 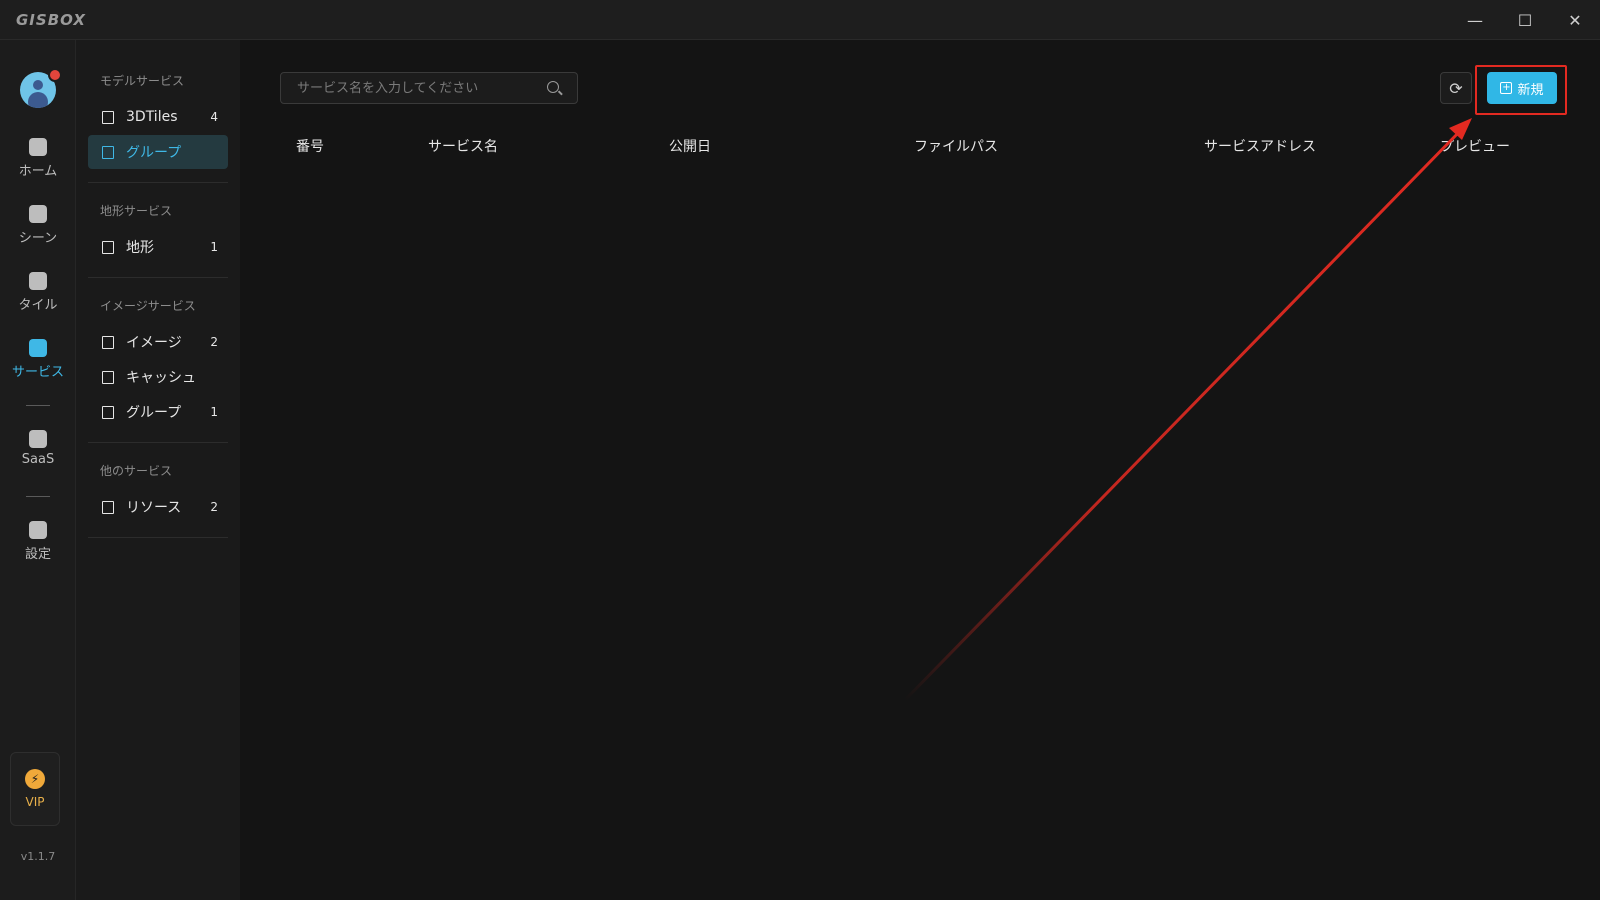 I want to click on sidebar-item-resource: リソース 2, so click(x=158, y=507).